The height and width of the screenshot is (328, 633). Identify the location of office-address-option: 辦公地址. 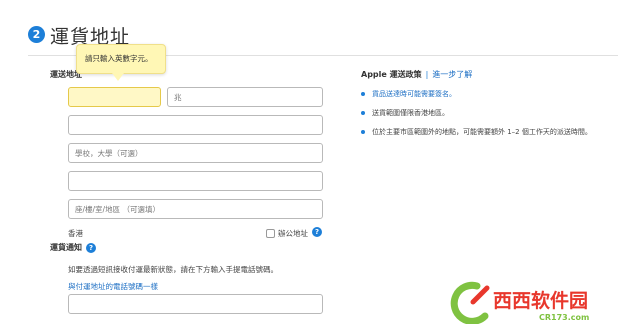
(287, 233).